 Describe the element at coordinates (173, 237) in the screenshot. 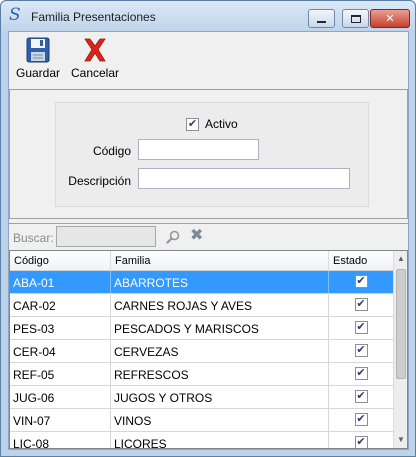

I see `search-icon` at that location.